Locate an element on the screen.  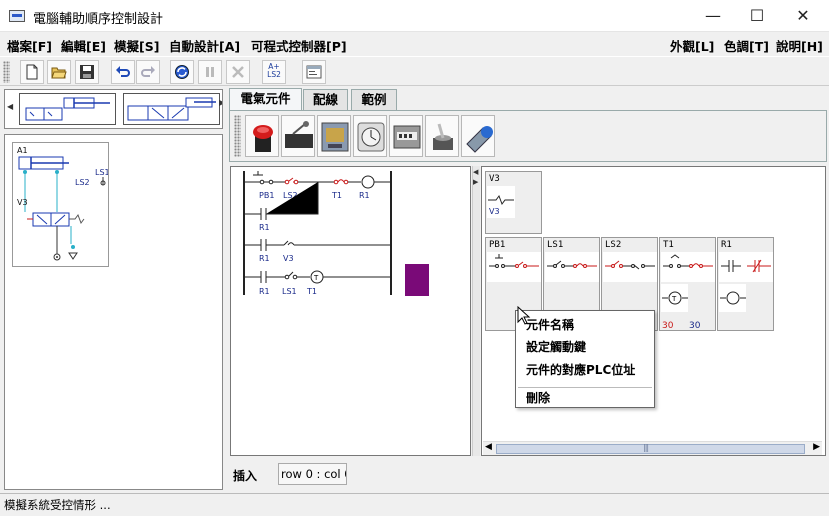
ladder-contact-r1-hold: R1 is located at coordinates (264, 227).